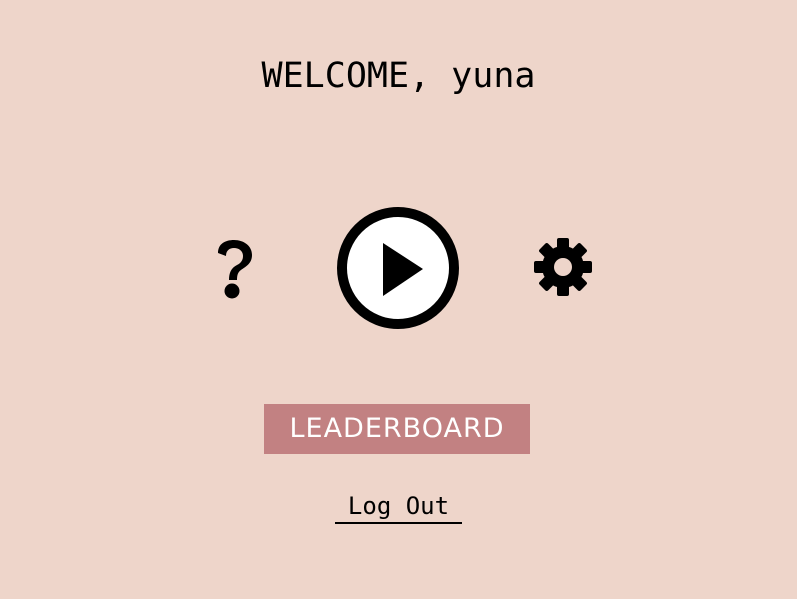 This screenshot has width=797, height=599. What do you see at coordinates (397, 429) in the screenshot?
I see `leaderboard-button: LEADERBOARD` at bounding box center [397, 429].